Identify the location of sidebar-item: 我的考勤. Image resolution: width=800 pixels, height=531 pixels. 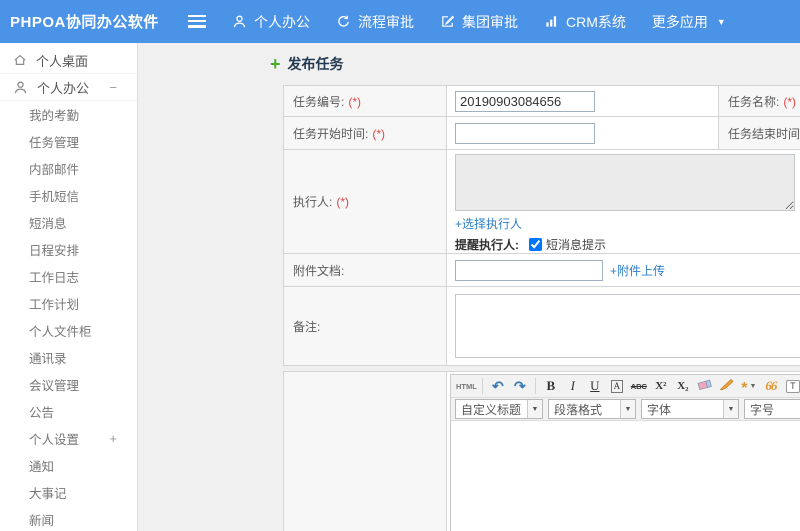
(68, 114).